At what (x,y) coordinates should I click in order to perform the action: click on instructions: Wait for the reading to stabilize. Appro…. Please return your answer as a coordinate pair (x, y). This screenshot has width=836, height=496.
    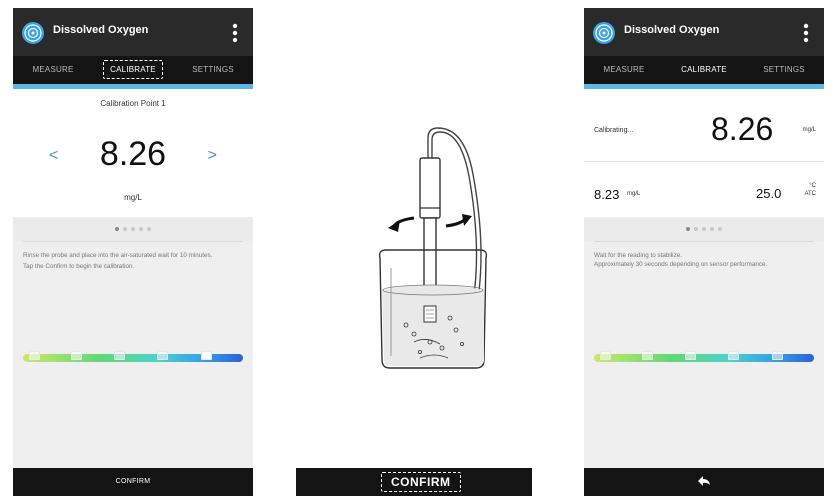
    Looking at the image, I should click on (704, 255).